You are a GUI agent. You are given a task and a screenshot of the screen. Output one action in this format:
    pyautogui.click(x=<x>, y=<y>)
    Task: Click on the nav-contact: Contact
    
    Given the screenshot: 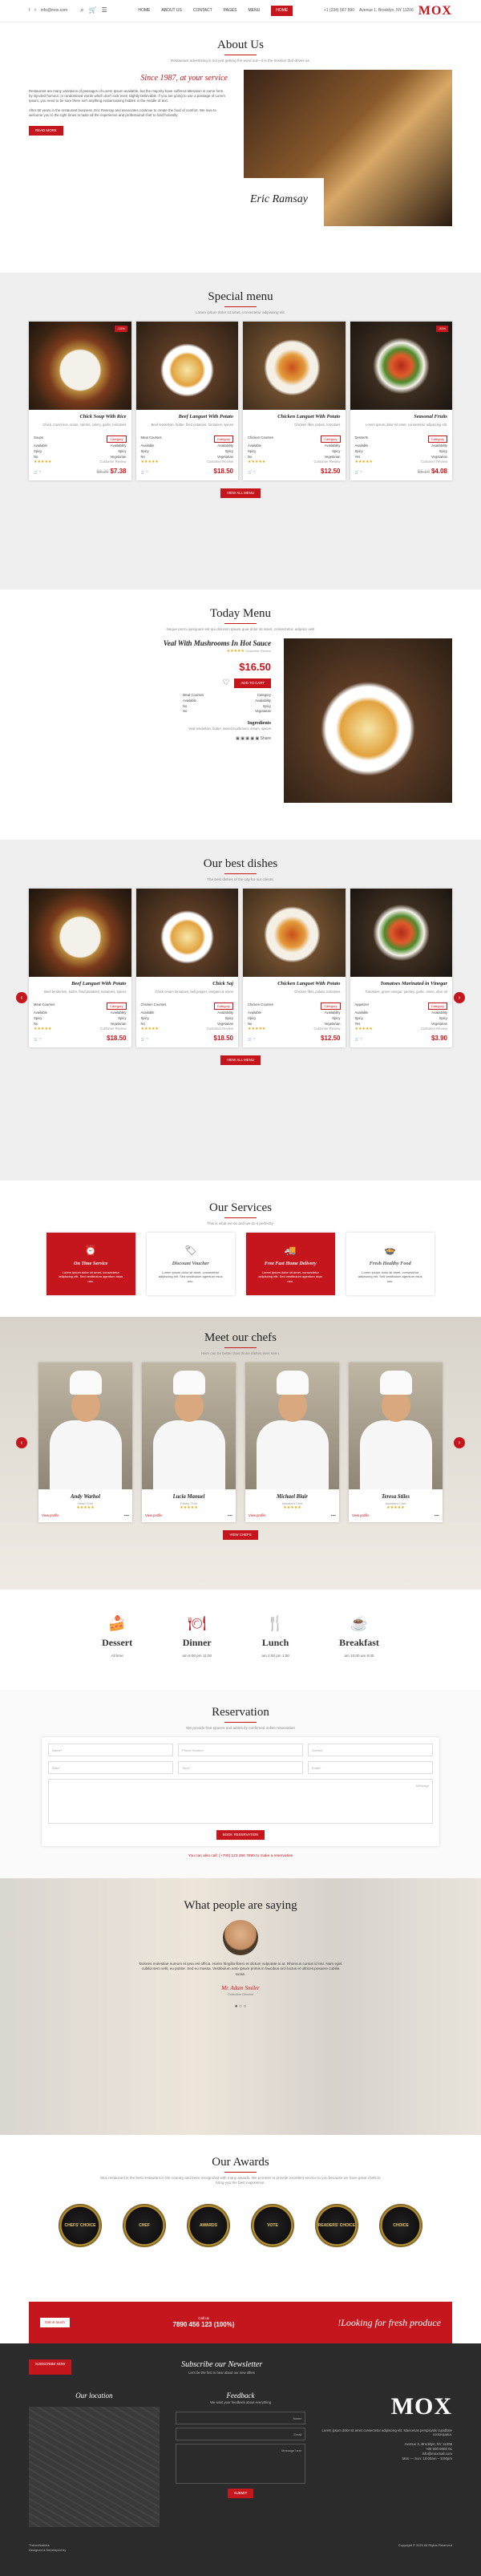 What is the action you would take?
    pyautogui.click(x=202, y=11)
    